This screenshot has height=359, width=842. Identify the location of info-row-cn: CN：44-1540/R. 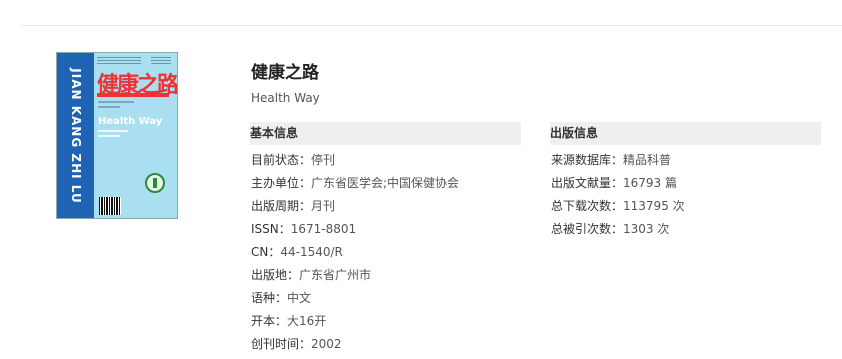
(355, 255).